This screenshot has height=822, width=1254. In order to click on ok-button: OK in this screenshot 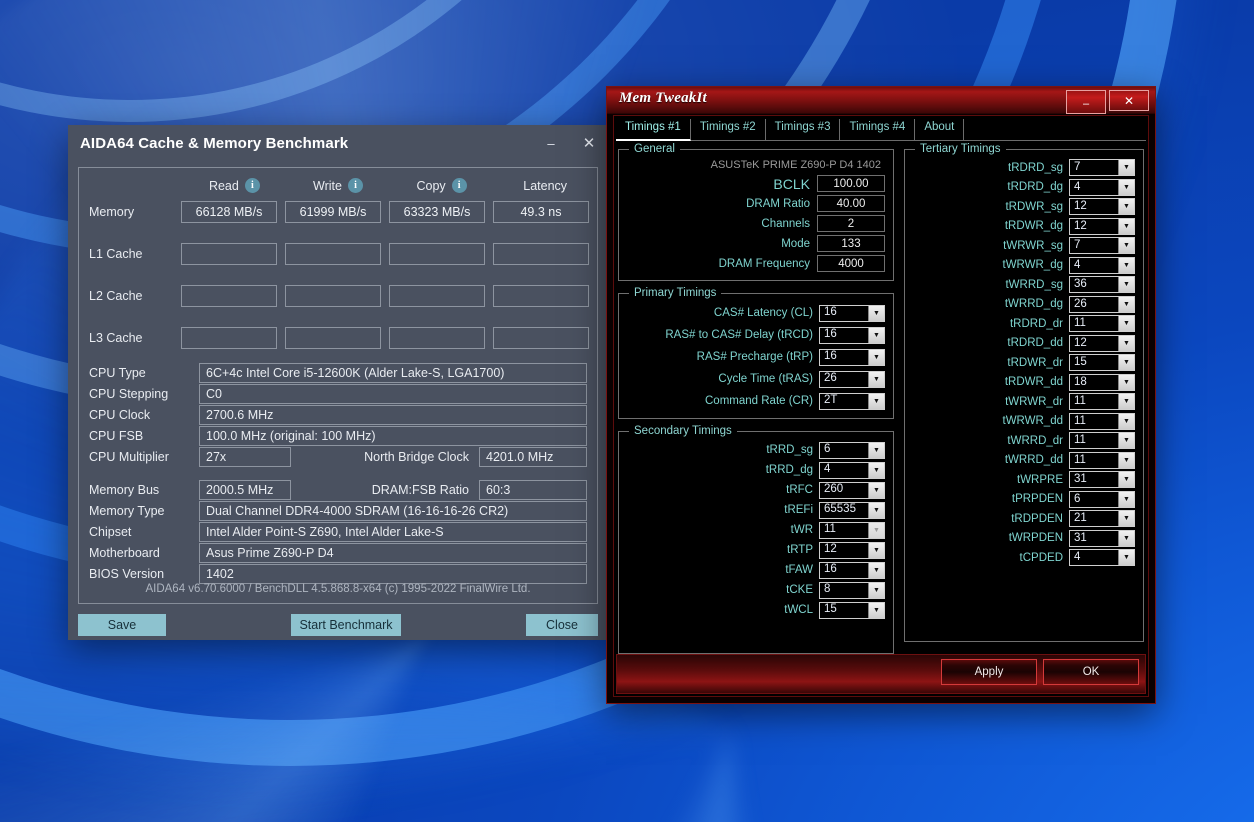, I will do `click(1091, 672)`.